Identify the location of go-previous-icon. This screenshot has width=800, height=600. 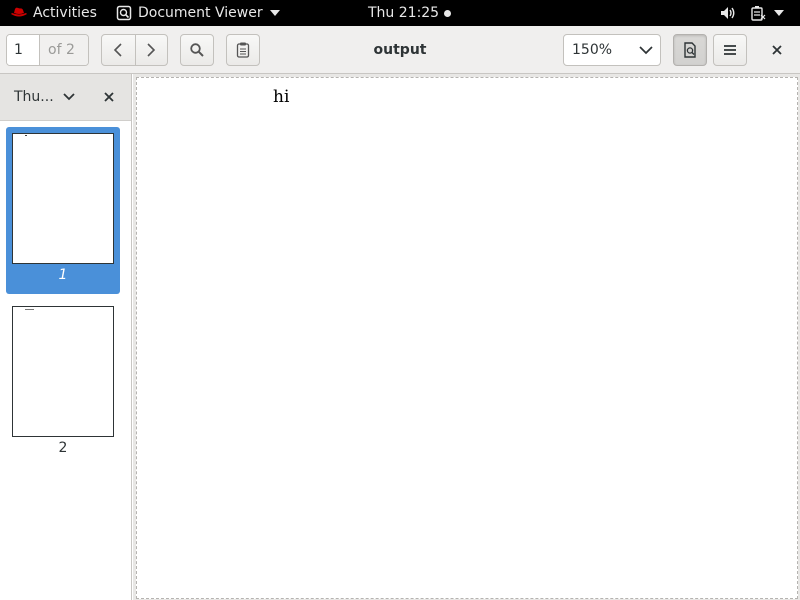
(118, 50).